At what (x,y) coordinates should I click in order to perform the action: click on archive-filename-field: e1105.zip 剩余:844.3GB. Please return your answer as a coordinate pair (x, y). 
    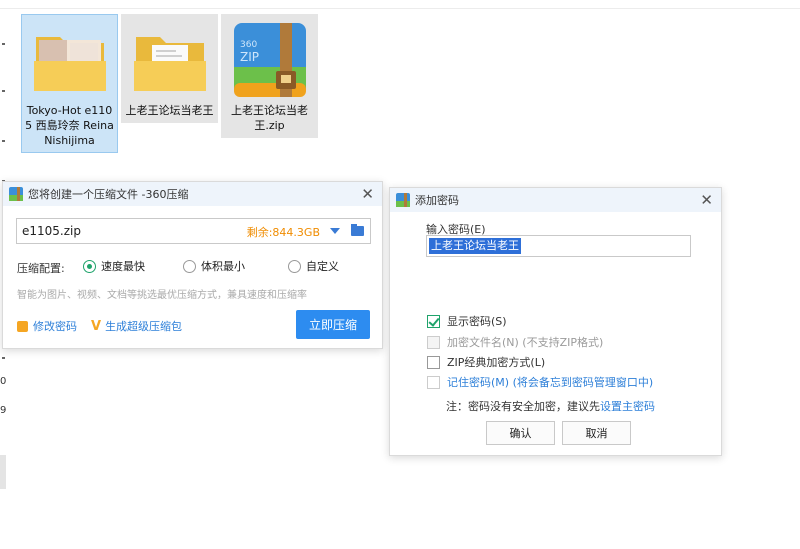
    Looking at the image, I should click on (193, 231).